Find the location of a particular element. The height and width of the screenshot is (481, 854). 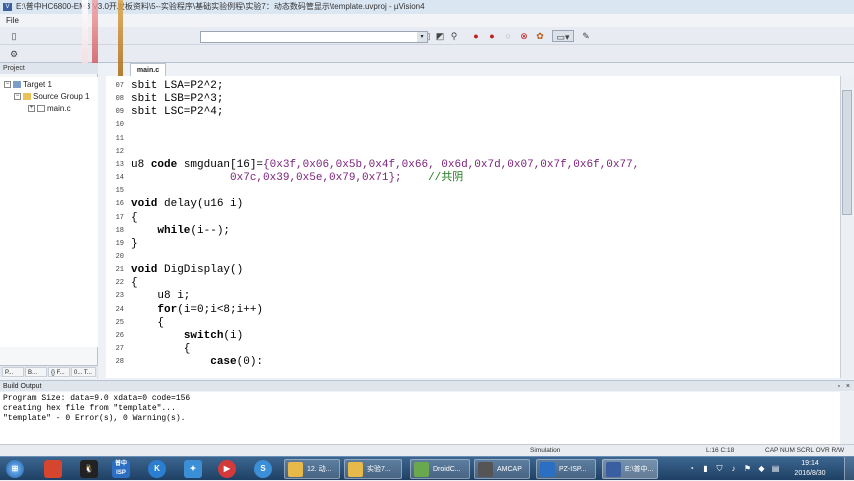

target-icon is located at coordinates (17, 85).